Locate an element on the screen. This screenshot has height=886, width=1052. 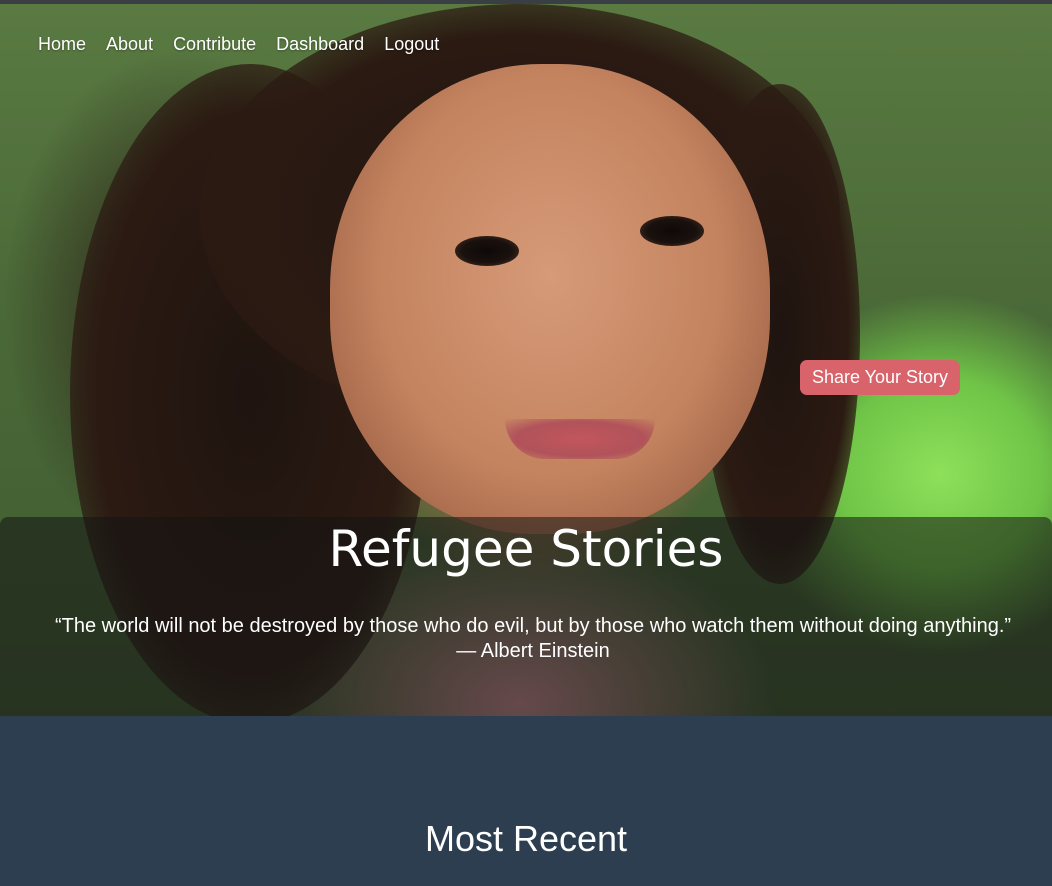
main-nav: Home About Contribute Dashboard Logout is located at coordinates (238, 44).